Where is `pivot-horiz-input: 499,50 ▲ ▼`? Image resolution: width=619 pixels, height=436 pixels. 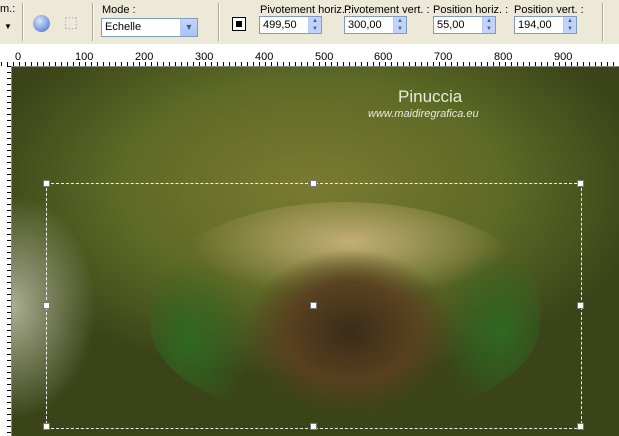 pivot-horiz-input: 499,50 ▲ ▼ is located at coordinates (290, 25).